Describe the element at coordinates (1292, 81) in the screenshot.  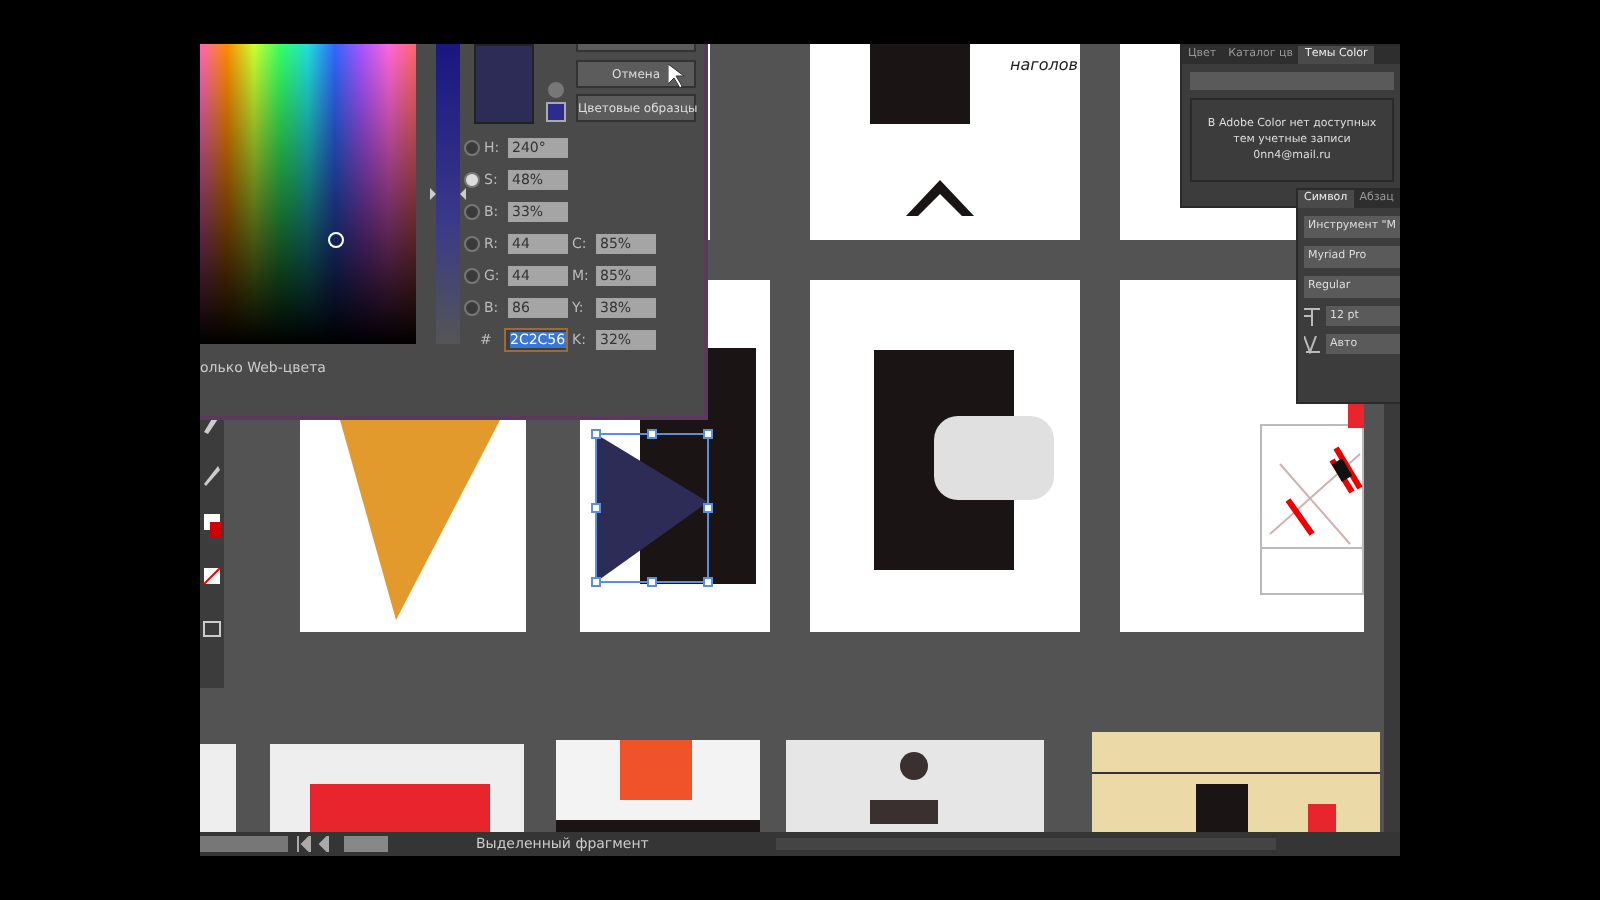
I see `search-field` at that location.